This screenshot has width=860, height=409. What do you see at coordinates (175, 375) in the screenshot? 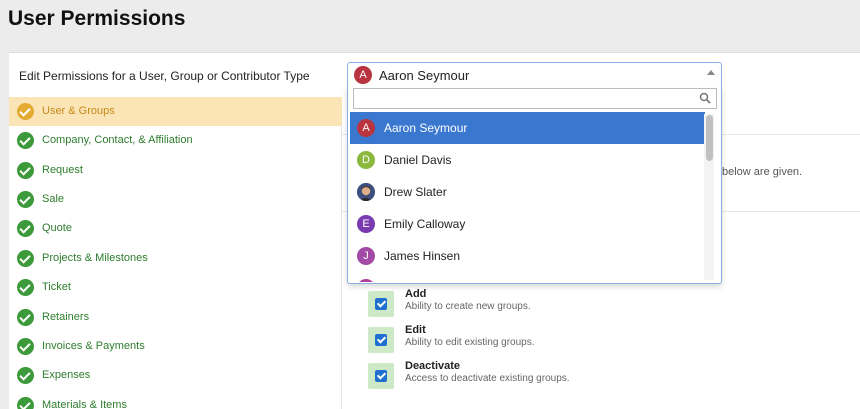
I see `sidebar-item-expenses: Expenses` at bounding box center [175, 375].